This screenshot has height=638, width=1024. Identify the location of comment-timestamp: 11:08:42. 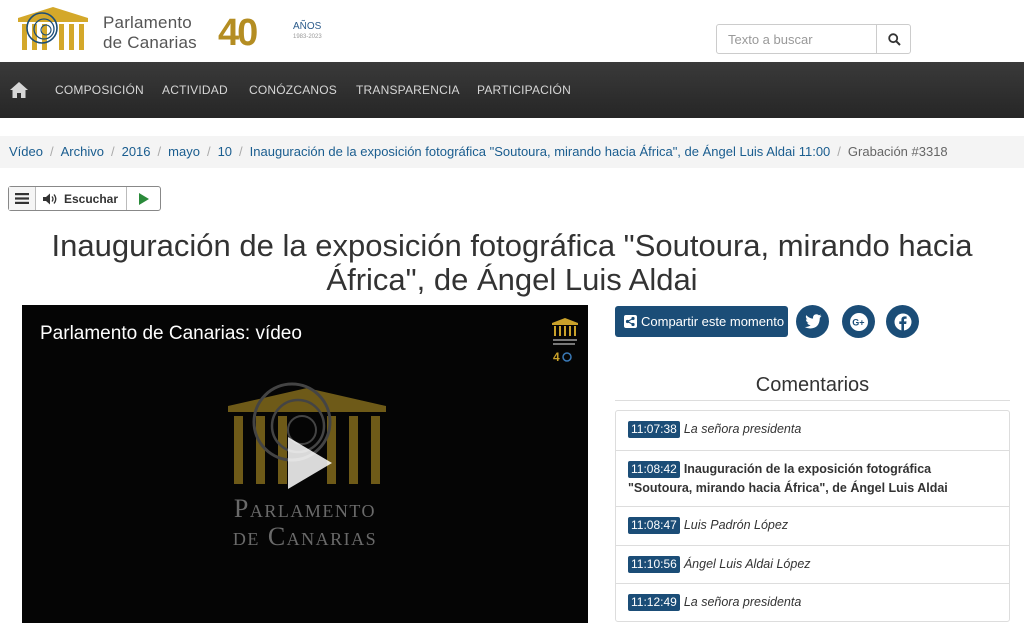
(654, 469).